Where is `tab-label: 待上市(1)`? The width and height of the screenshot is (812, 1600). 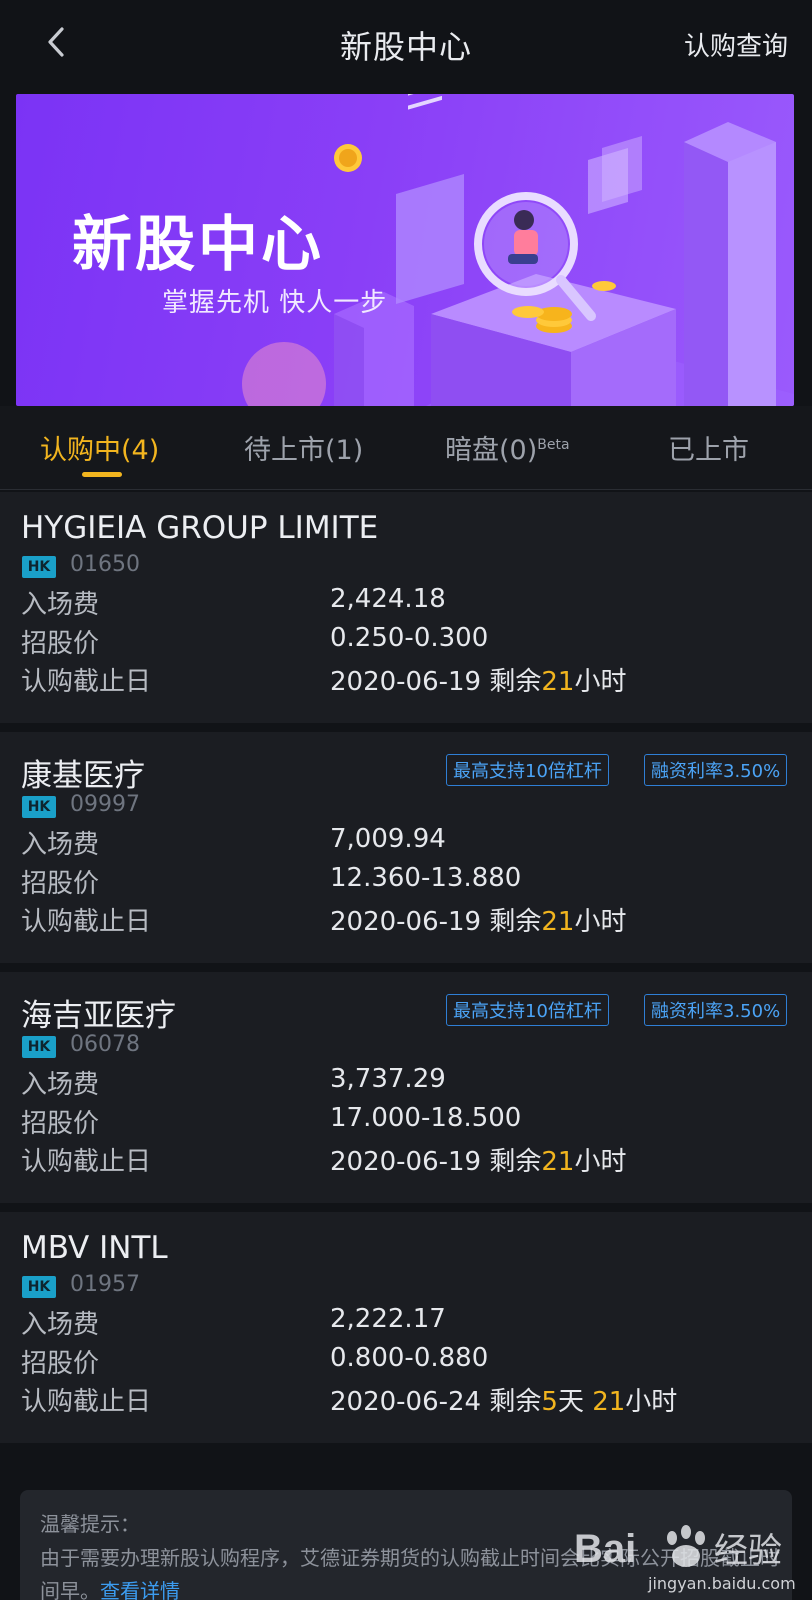
tab-label: 待上市(1) is located at coordinates (304, 450).